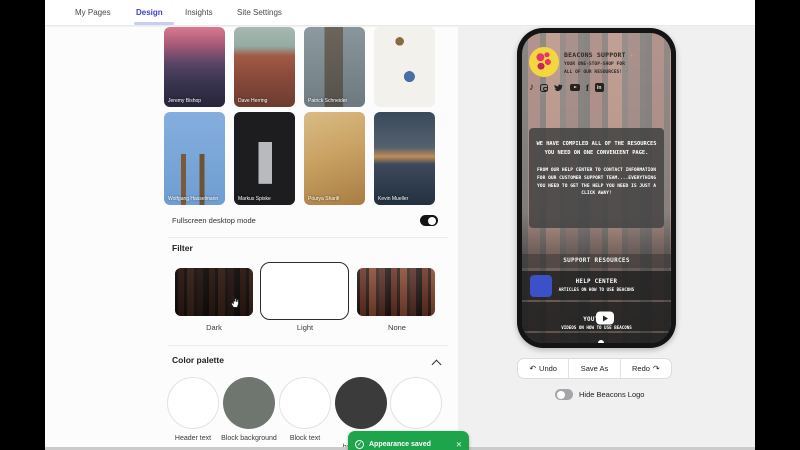 The width and height of the screenshot is (800, 450). I want to click on filter-option-light, so click(304, 291).